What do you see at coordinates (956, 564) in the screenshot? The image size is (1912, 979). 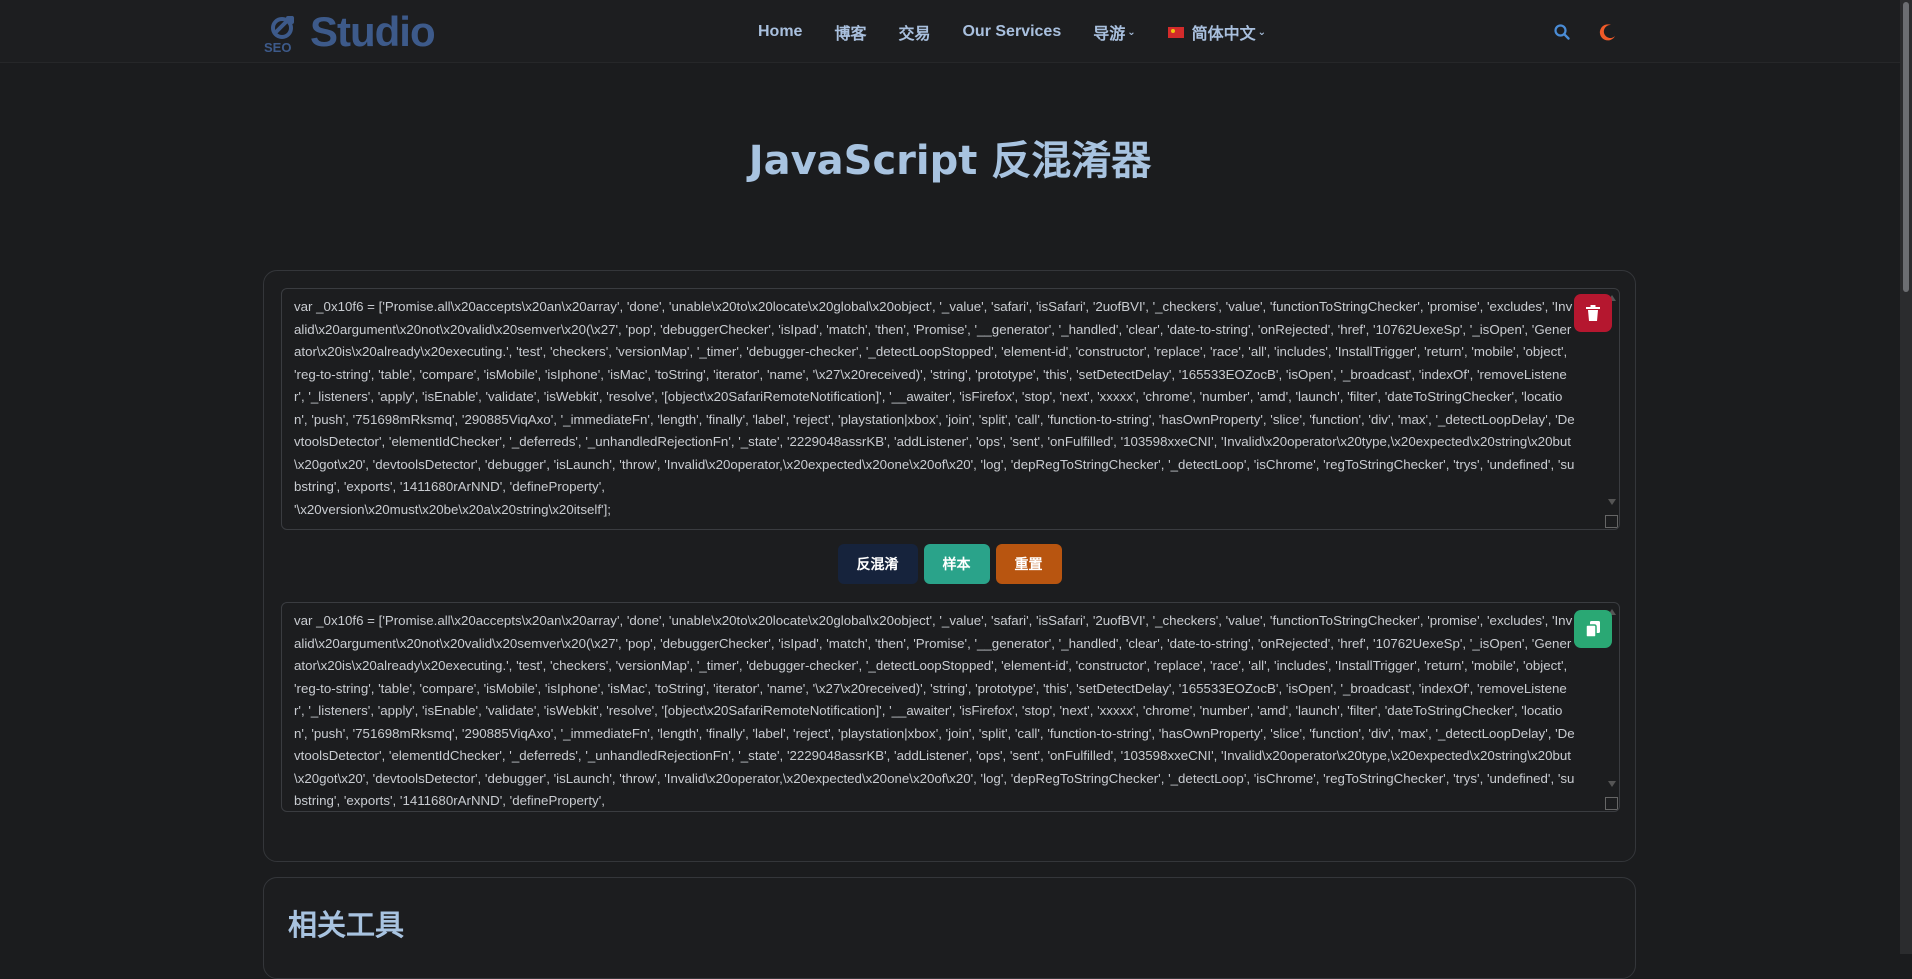 I see `sample-button: 样本` at bounding box center [956, 564].